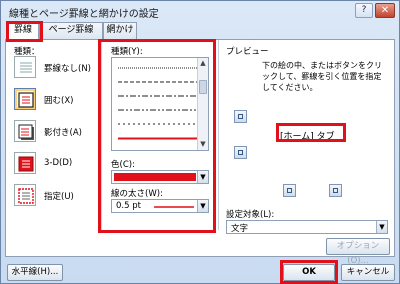  What do you see at coordinates (203, 144) in the screenshot?
I see `scroll-down-icon: ▼` at bounding box center [203, 144].